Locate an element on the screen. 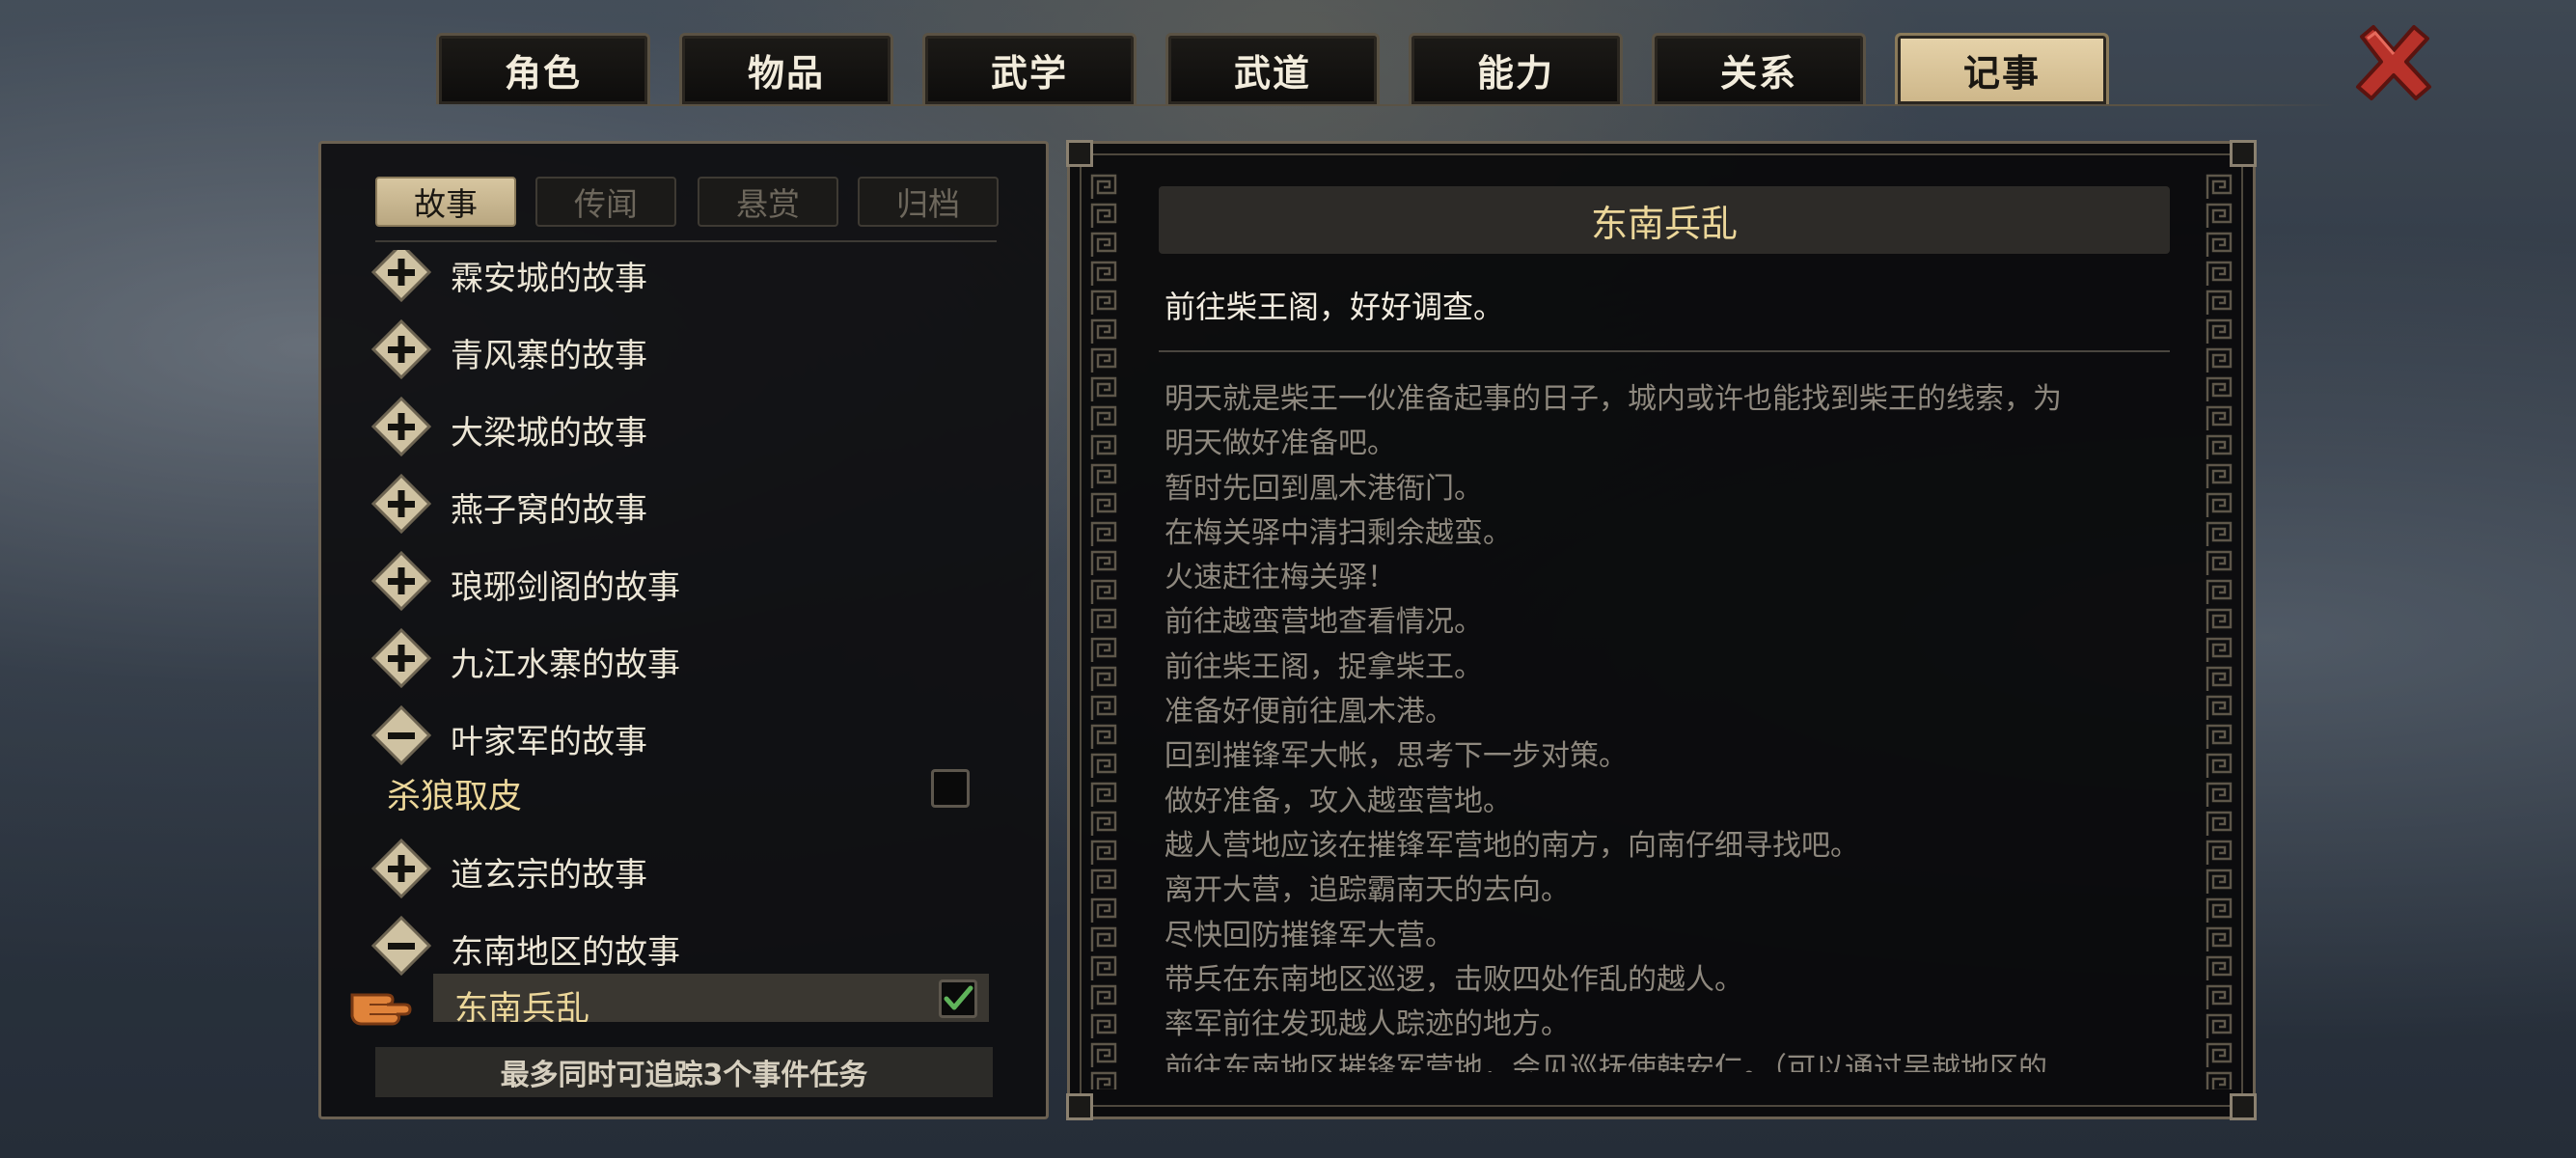 The height and width of the screenshot is (1158, 2576). track-checkbox is located at coordinates (951, 788).